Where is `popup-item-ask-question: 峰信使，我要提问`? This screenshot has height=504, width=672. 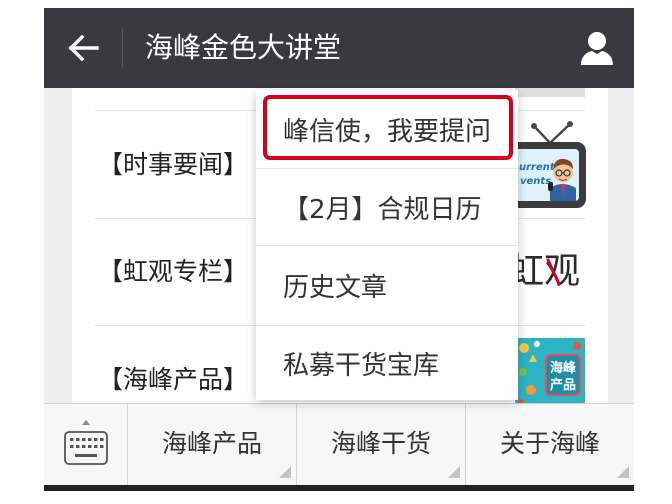
popup-item-ask-question: 峰信使，我要提问 is located at coordinates (387, 129).